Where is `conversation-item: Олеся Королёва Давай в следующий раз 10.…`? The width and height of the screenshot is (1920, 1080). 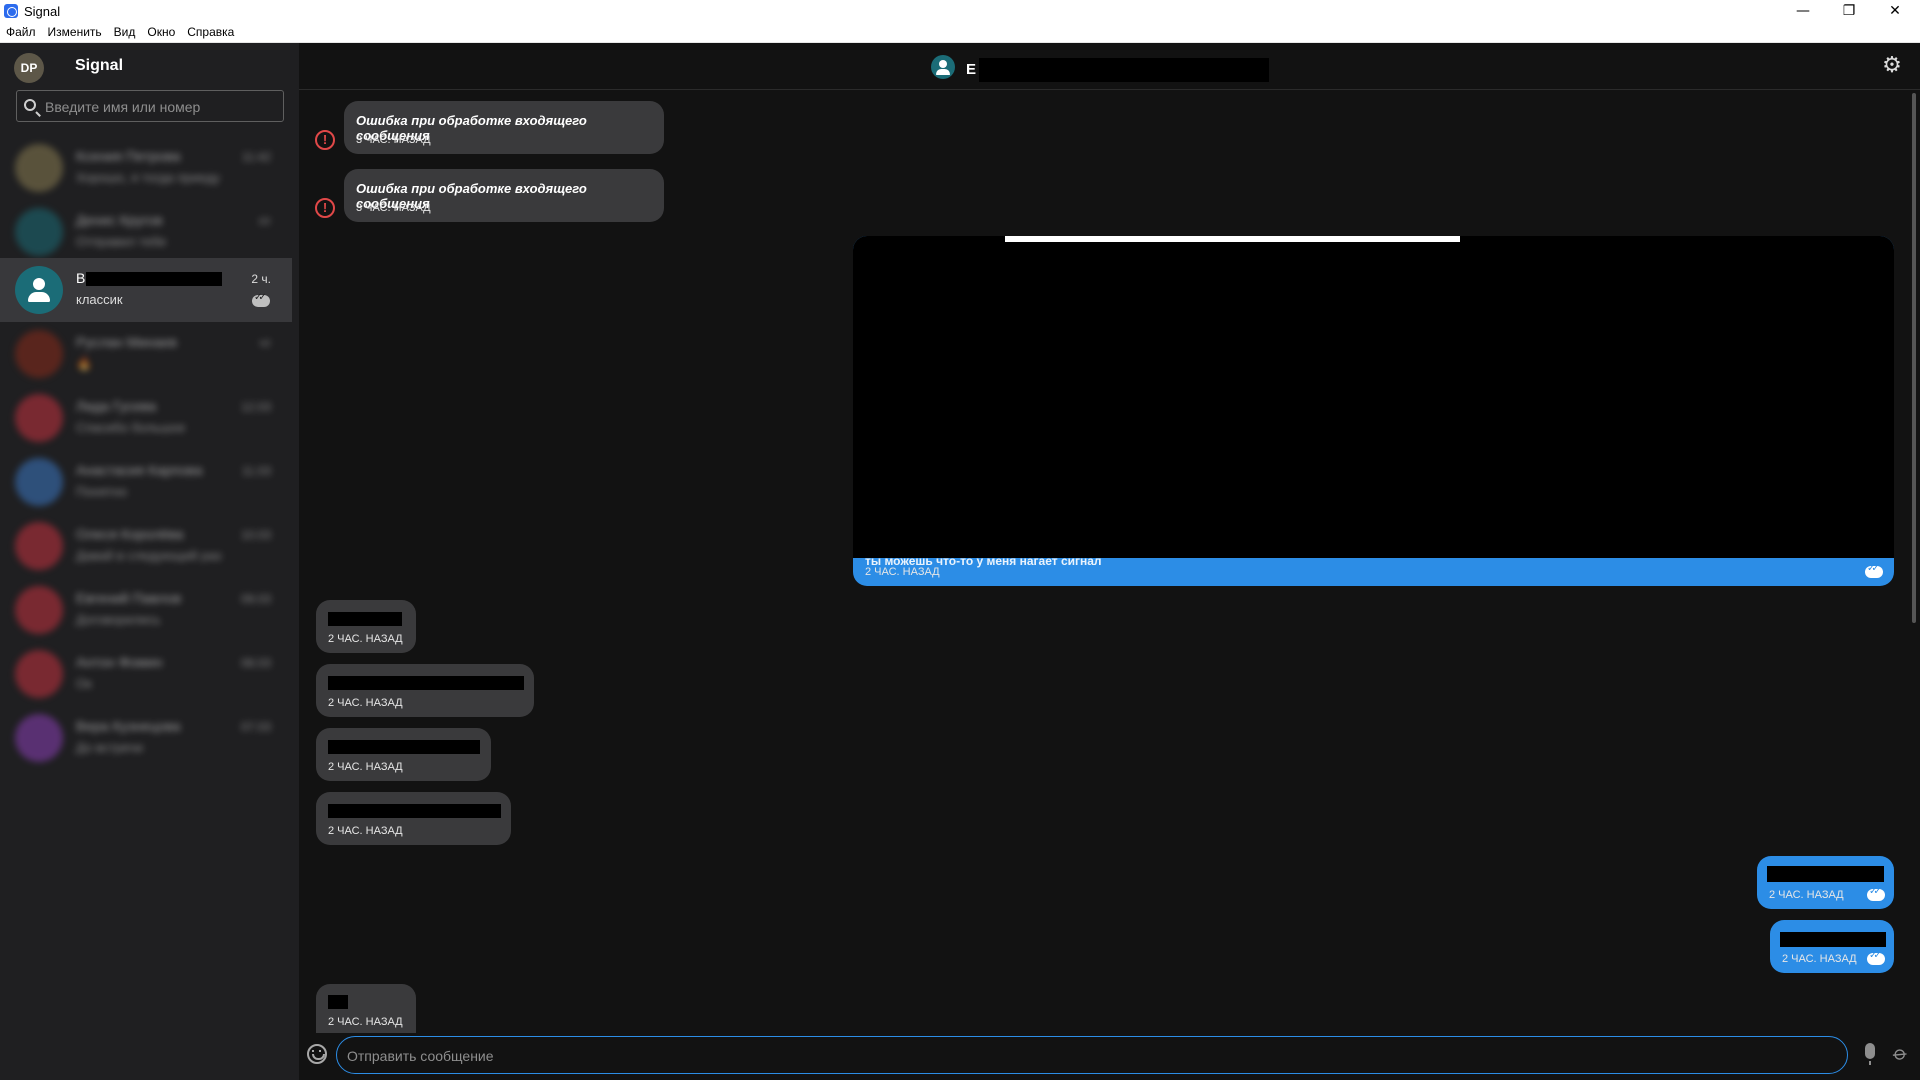
conversation-item: Олеся Королёва Давай в следующий раз 10.… is located at coordinates (146, 546).